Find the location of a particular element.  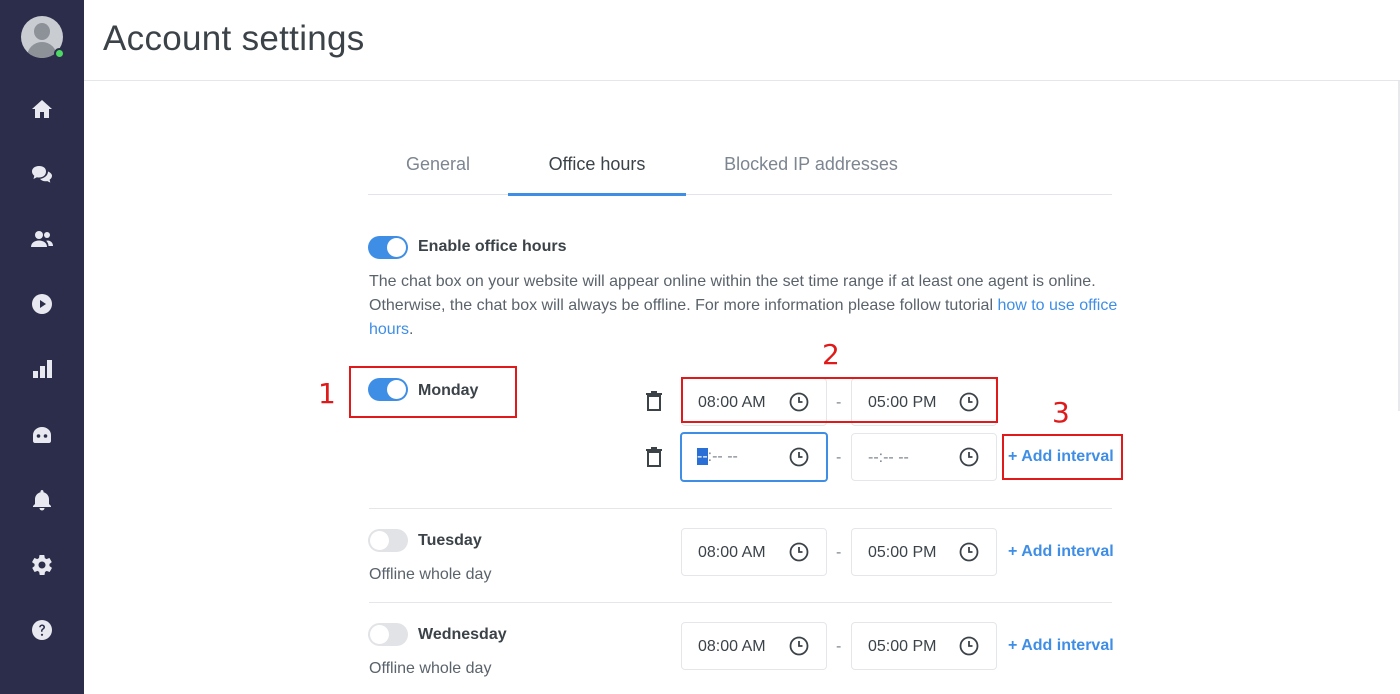

wednesday-status: Offline whole day is located at coordinates (430, 668).